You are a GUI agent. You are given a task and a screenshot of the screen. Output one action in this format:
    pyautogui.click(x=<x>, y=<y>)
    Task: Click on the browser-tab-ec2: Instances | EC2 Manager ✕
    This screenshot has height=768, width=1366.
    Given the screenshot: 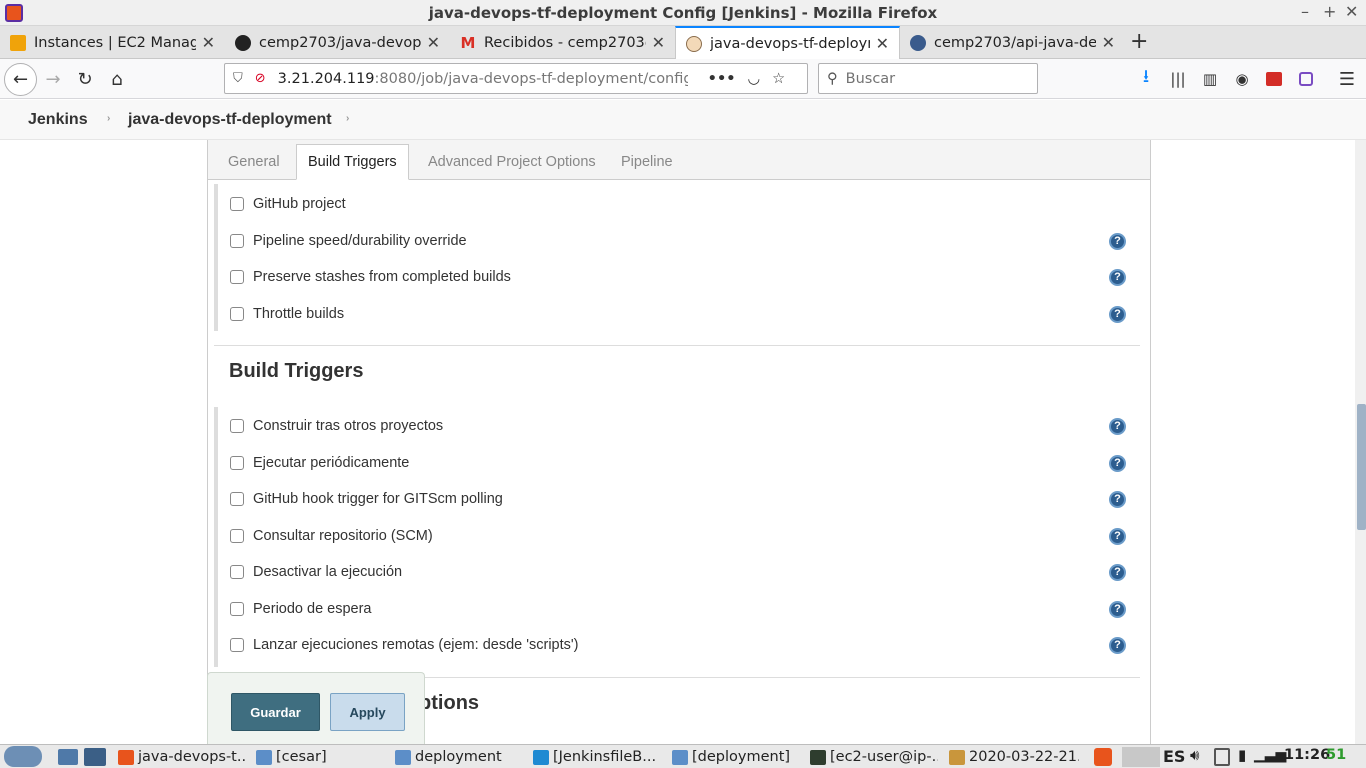 What is the action you would take?
    pyautogui.click(x=112, y=42)
    